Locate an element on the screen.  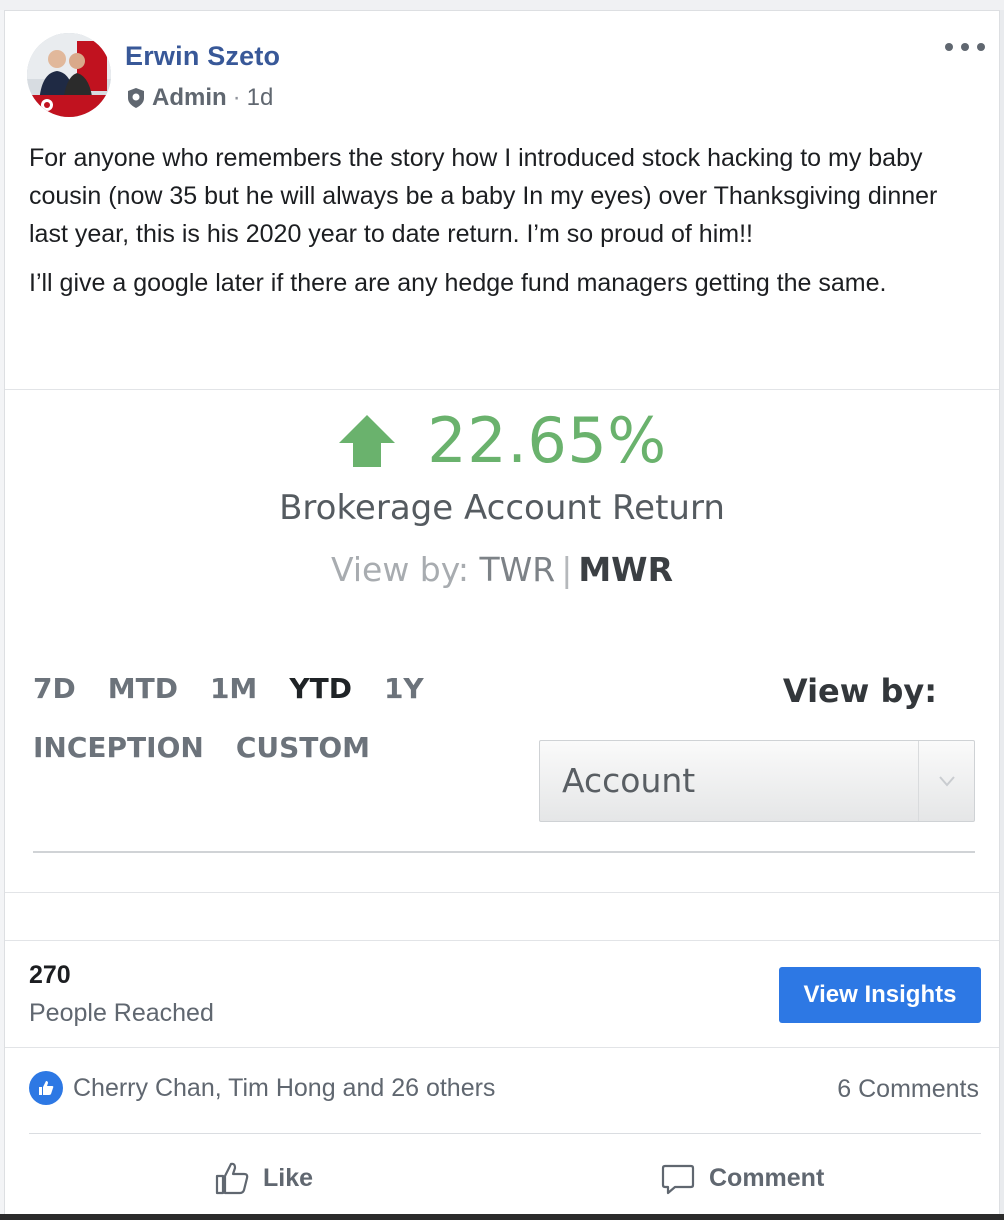
author-name: Erwin Szeto is located at coordinates (202, 56).